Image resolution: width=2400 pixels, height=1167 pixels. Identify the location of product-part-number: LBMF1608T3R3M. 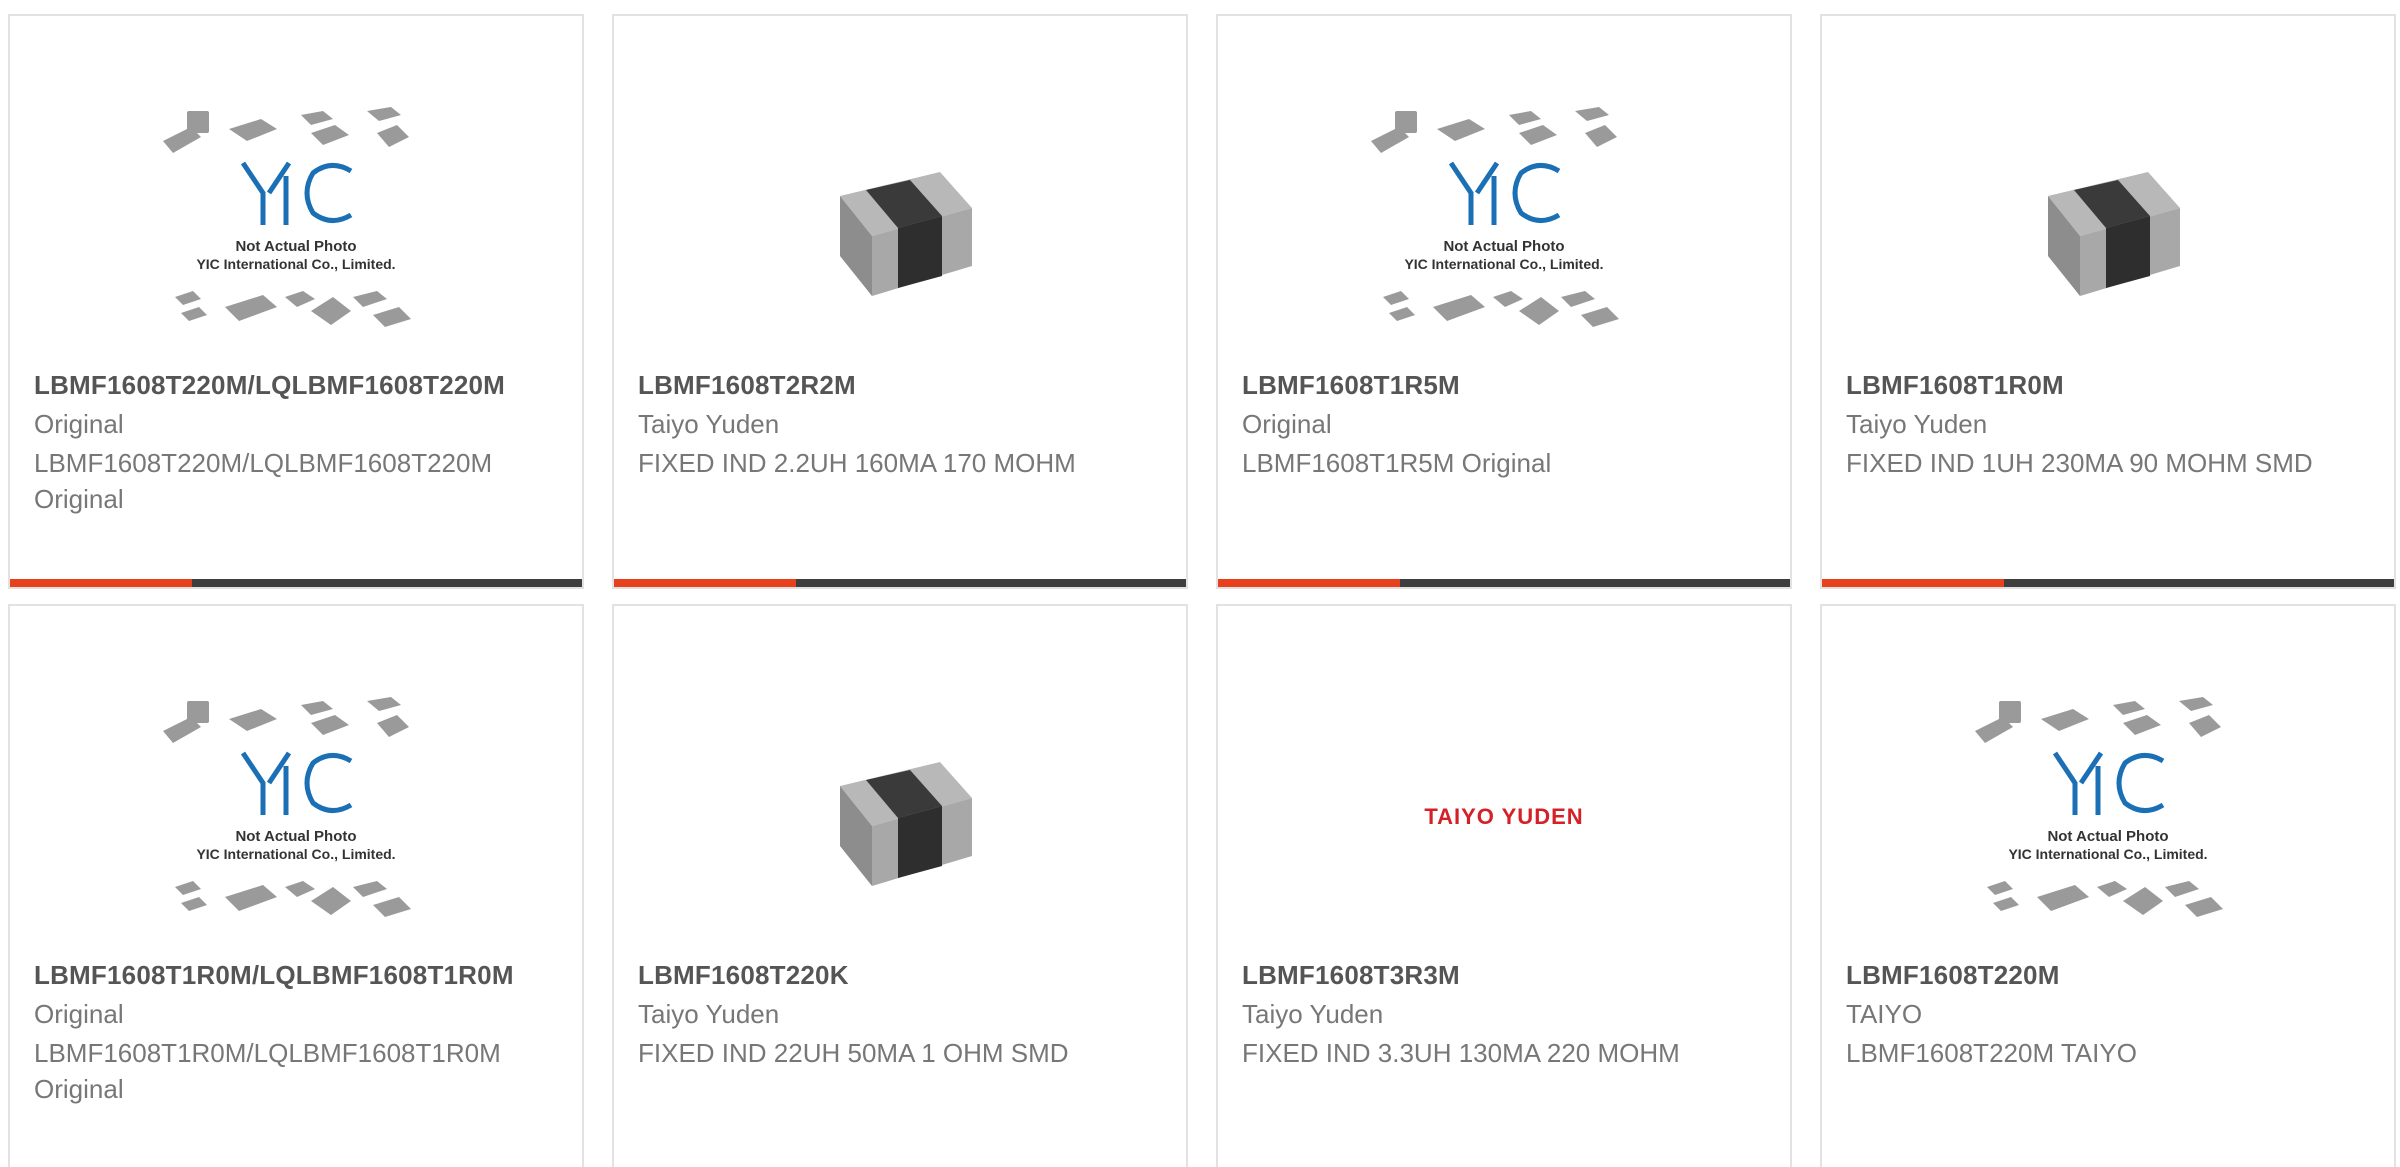
(1351, 975).